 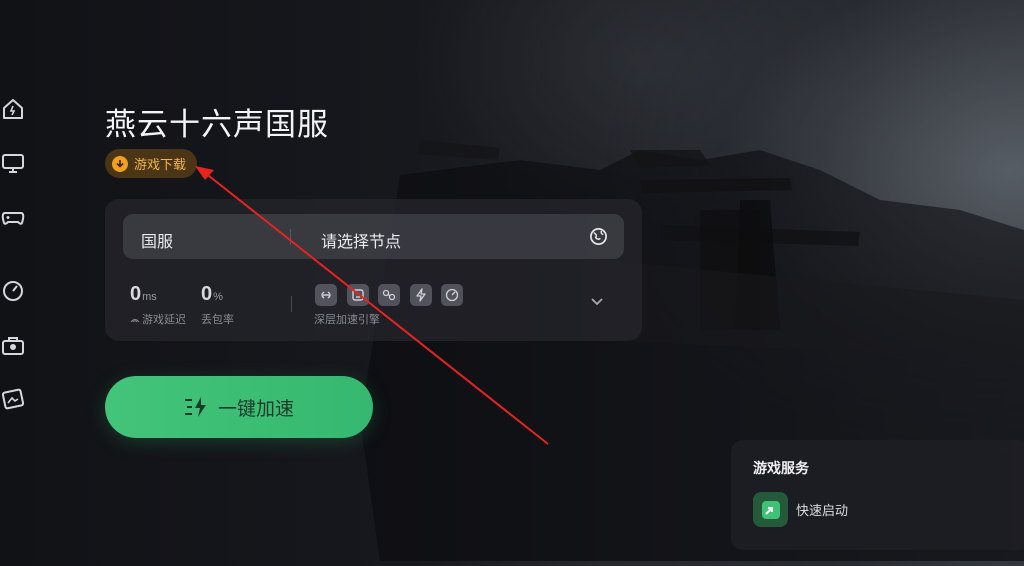 I want to click on services-title: 游戏服务, so click(x=781, y=468).